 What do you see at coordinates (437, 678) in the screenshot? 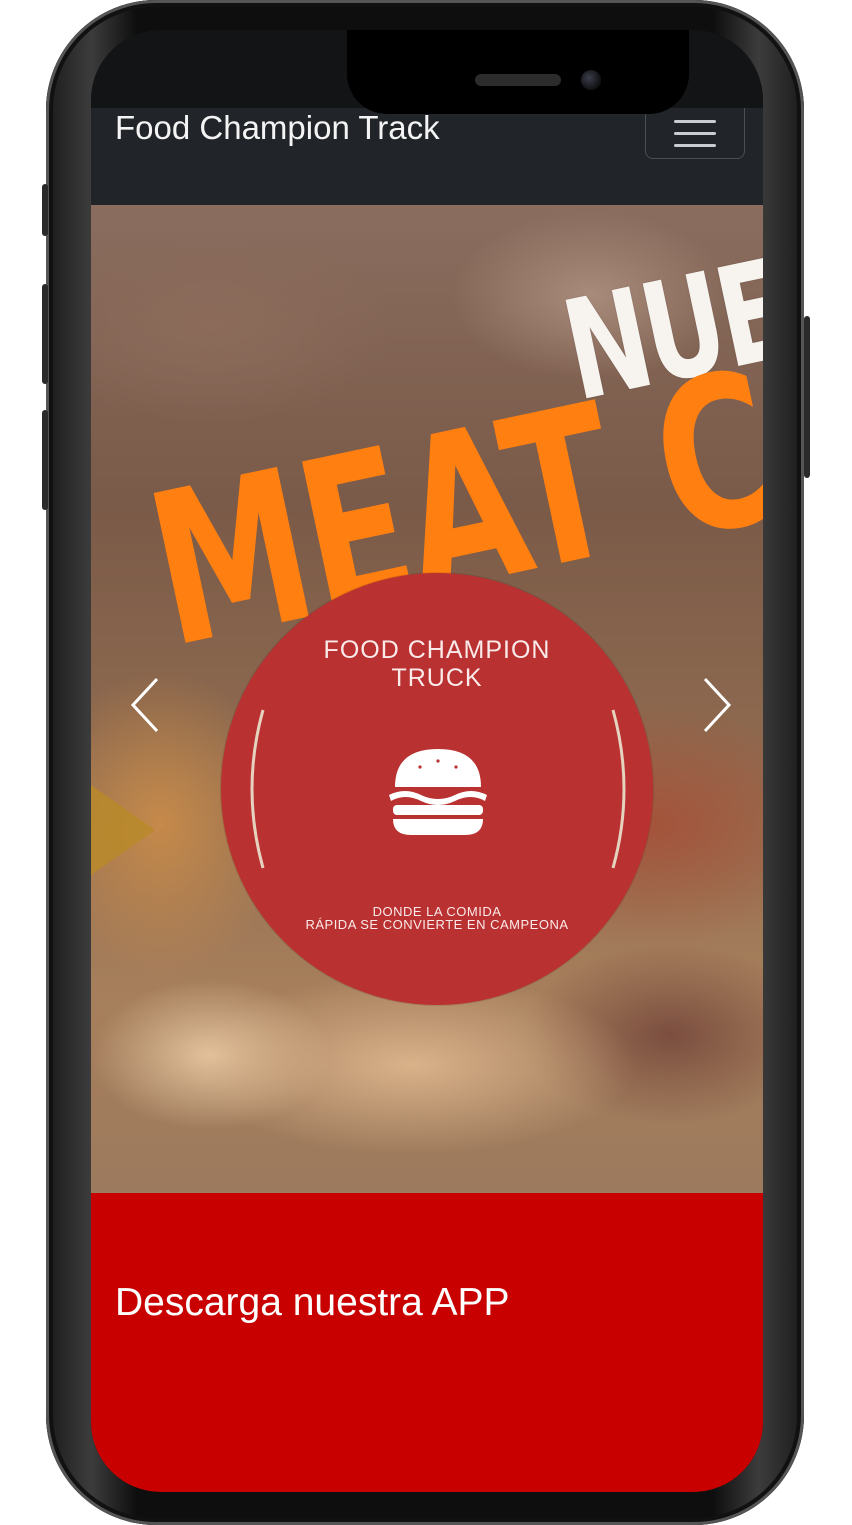
I see `logo-title-line2: TRUCK` at bounding box center [437, 678].